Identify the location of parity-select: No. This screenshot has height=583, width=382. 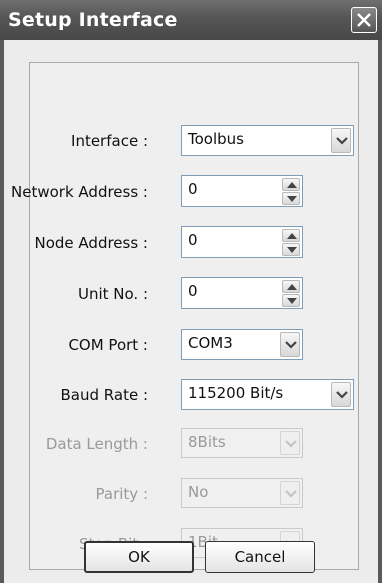
(242, 493).